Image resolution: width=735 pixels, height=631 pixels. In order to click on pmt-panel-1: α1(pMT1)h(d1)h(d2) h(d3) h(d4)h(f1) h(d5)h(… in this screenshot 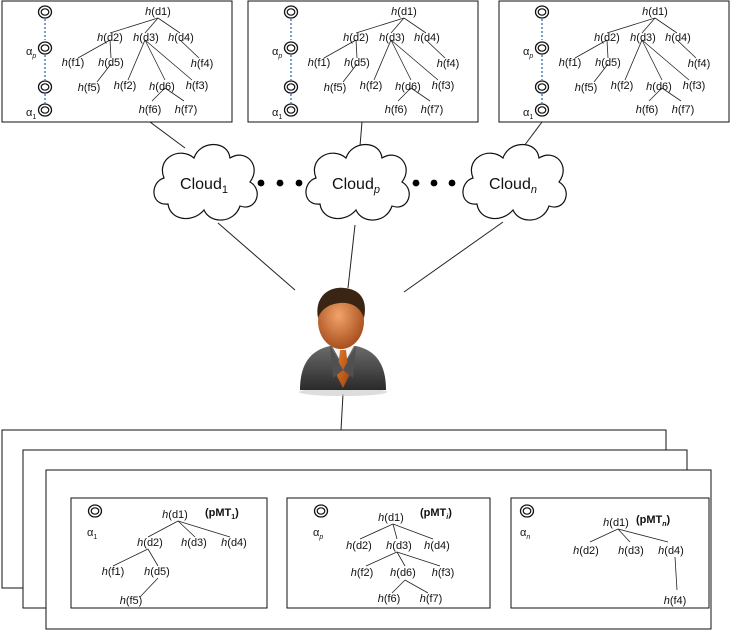, I will do `click(169, 553)`.